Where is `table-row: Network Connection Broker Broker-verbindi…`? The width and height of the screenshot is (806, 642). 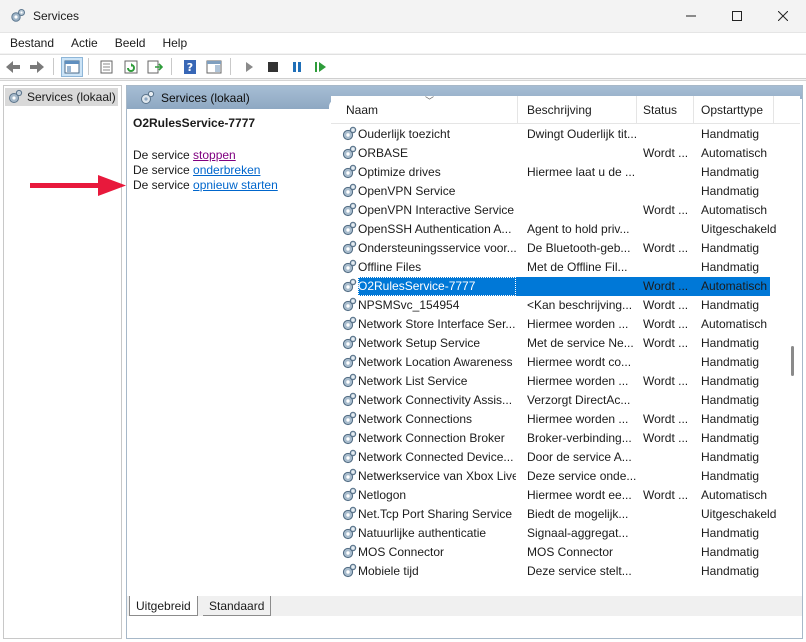 table-row: Network Connection Broker Broker-verbindi… is located at coordinates (565, 438).